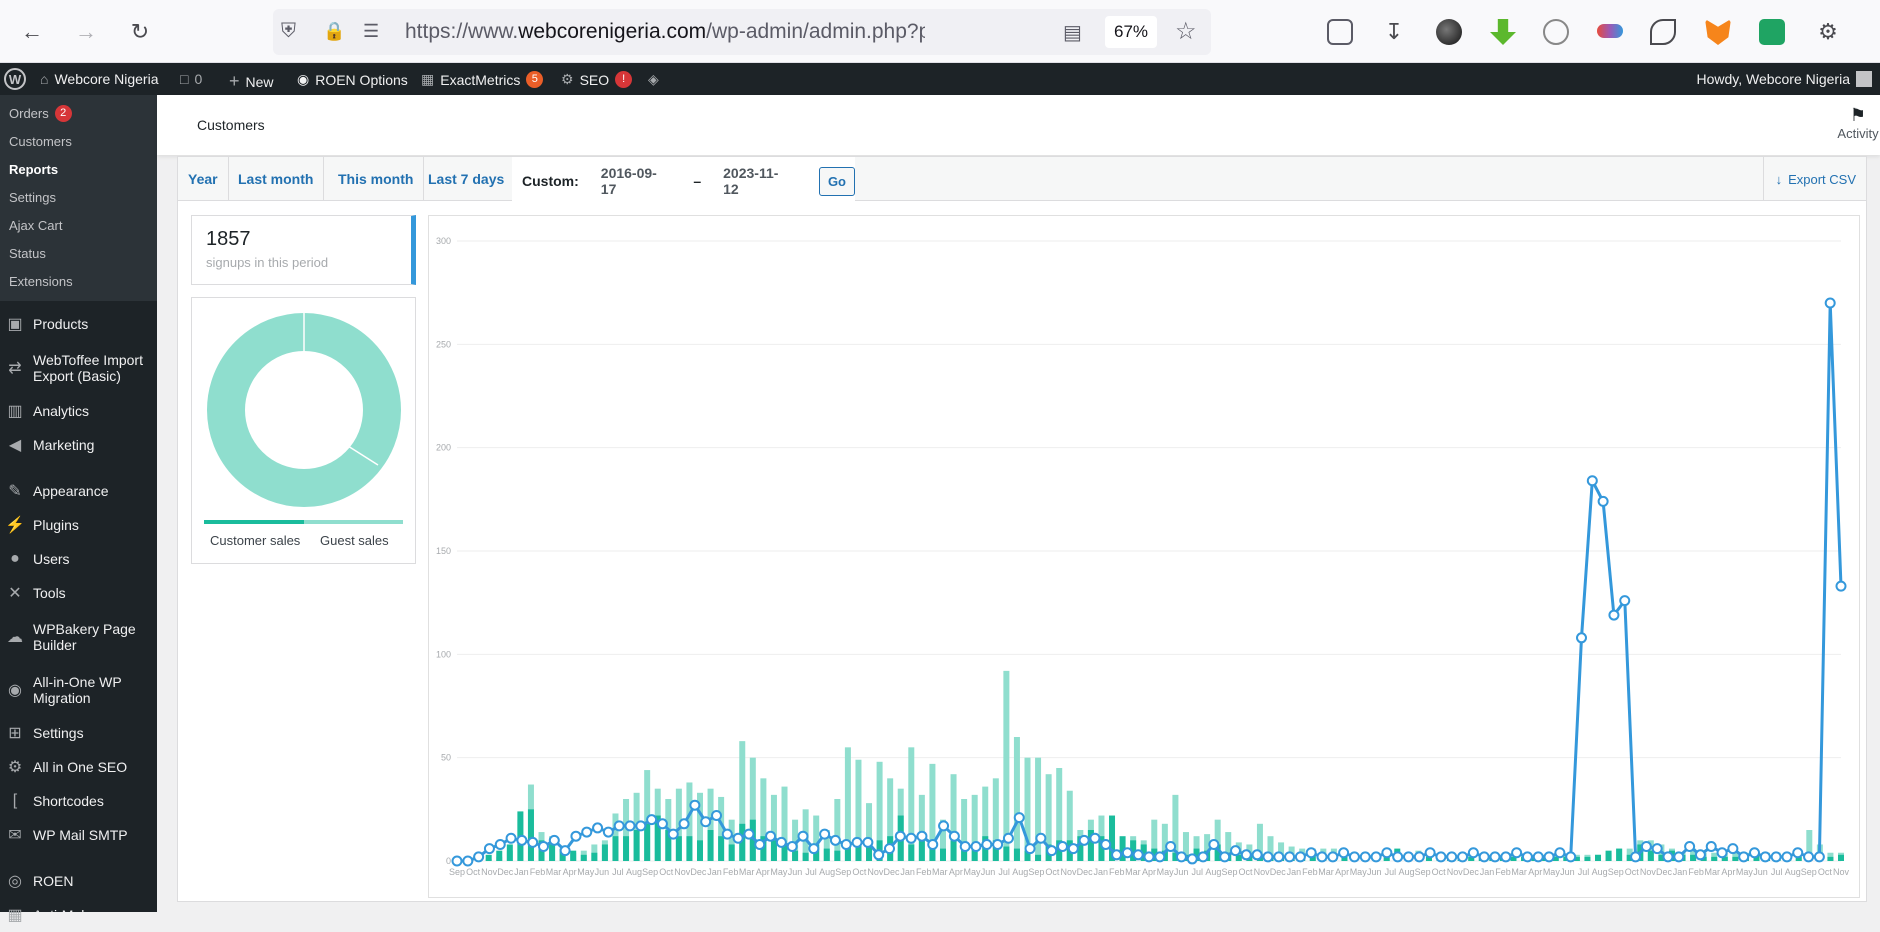 This screenshot has width=1880, height=932. What do you see at coordinates (78, 281) in the screenshot?
I see `submenu-extensions: Extensions` at bounding box center [78, 281].